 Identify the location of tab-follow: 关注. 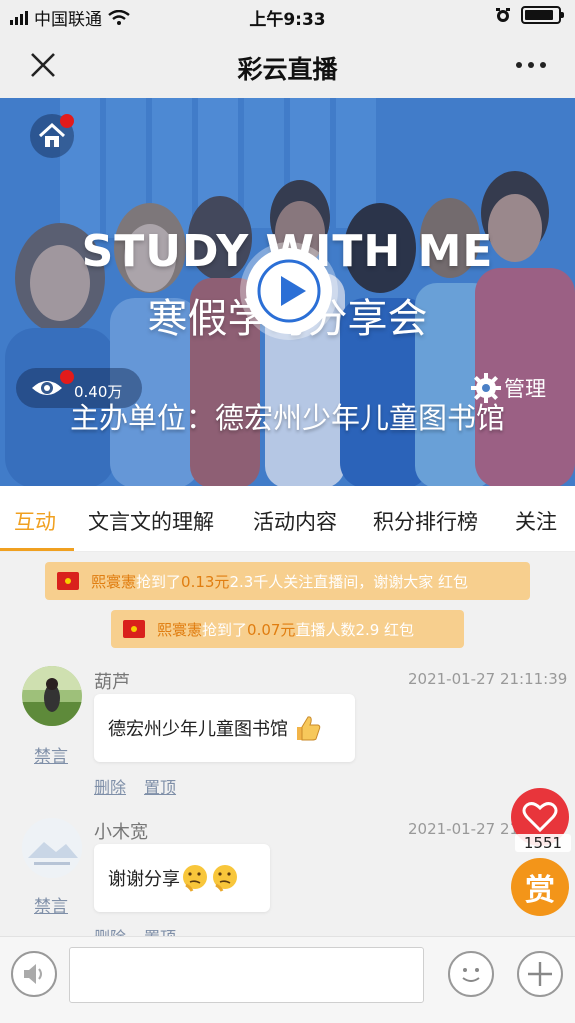
(536, 521).